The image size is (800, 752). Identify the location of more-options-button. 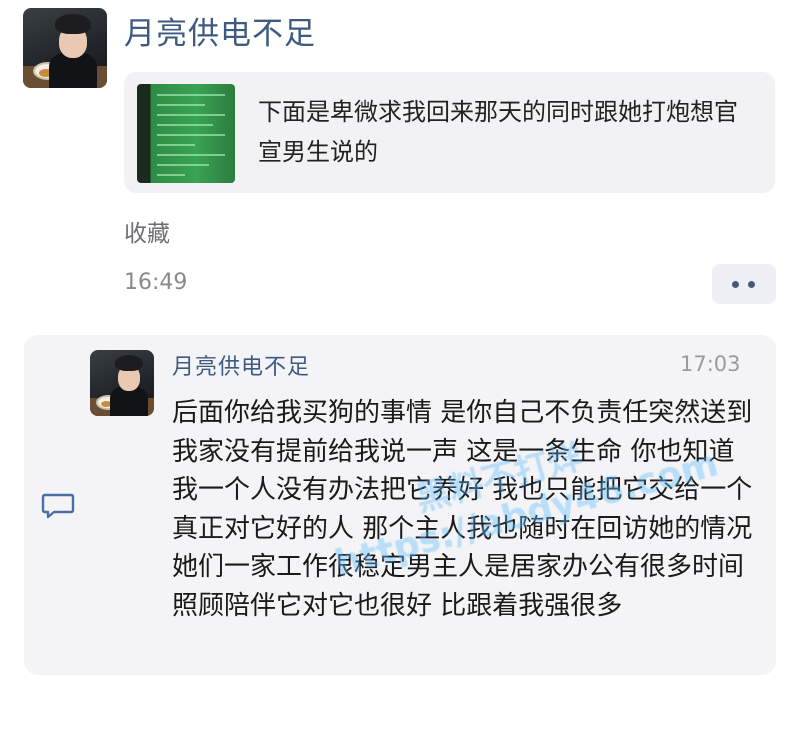
(744, 284).